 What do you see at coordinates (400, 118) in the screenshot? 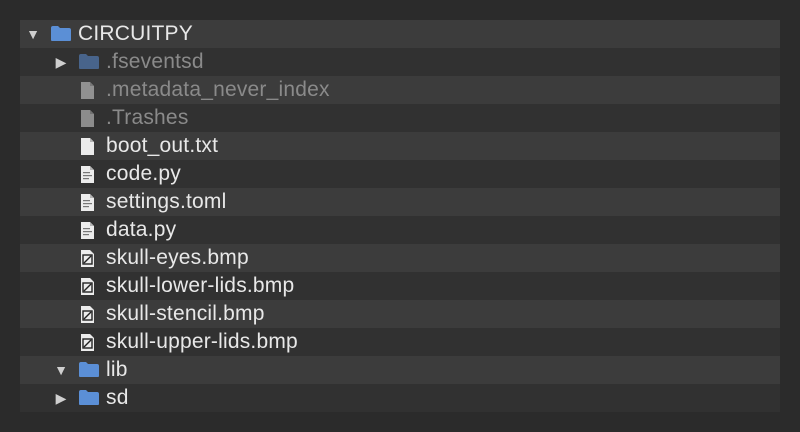
I see `tree-row-trashes: .Trashes` at bounding box center [400, 118].